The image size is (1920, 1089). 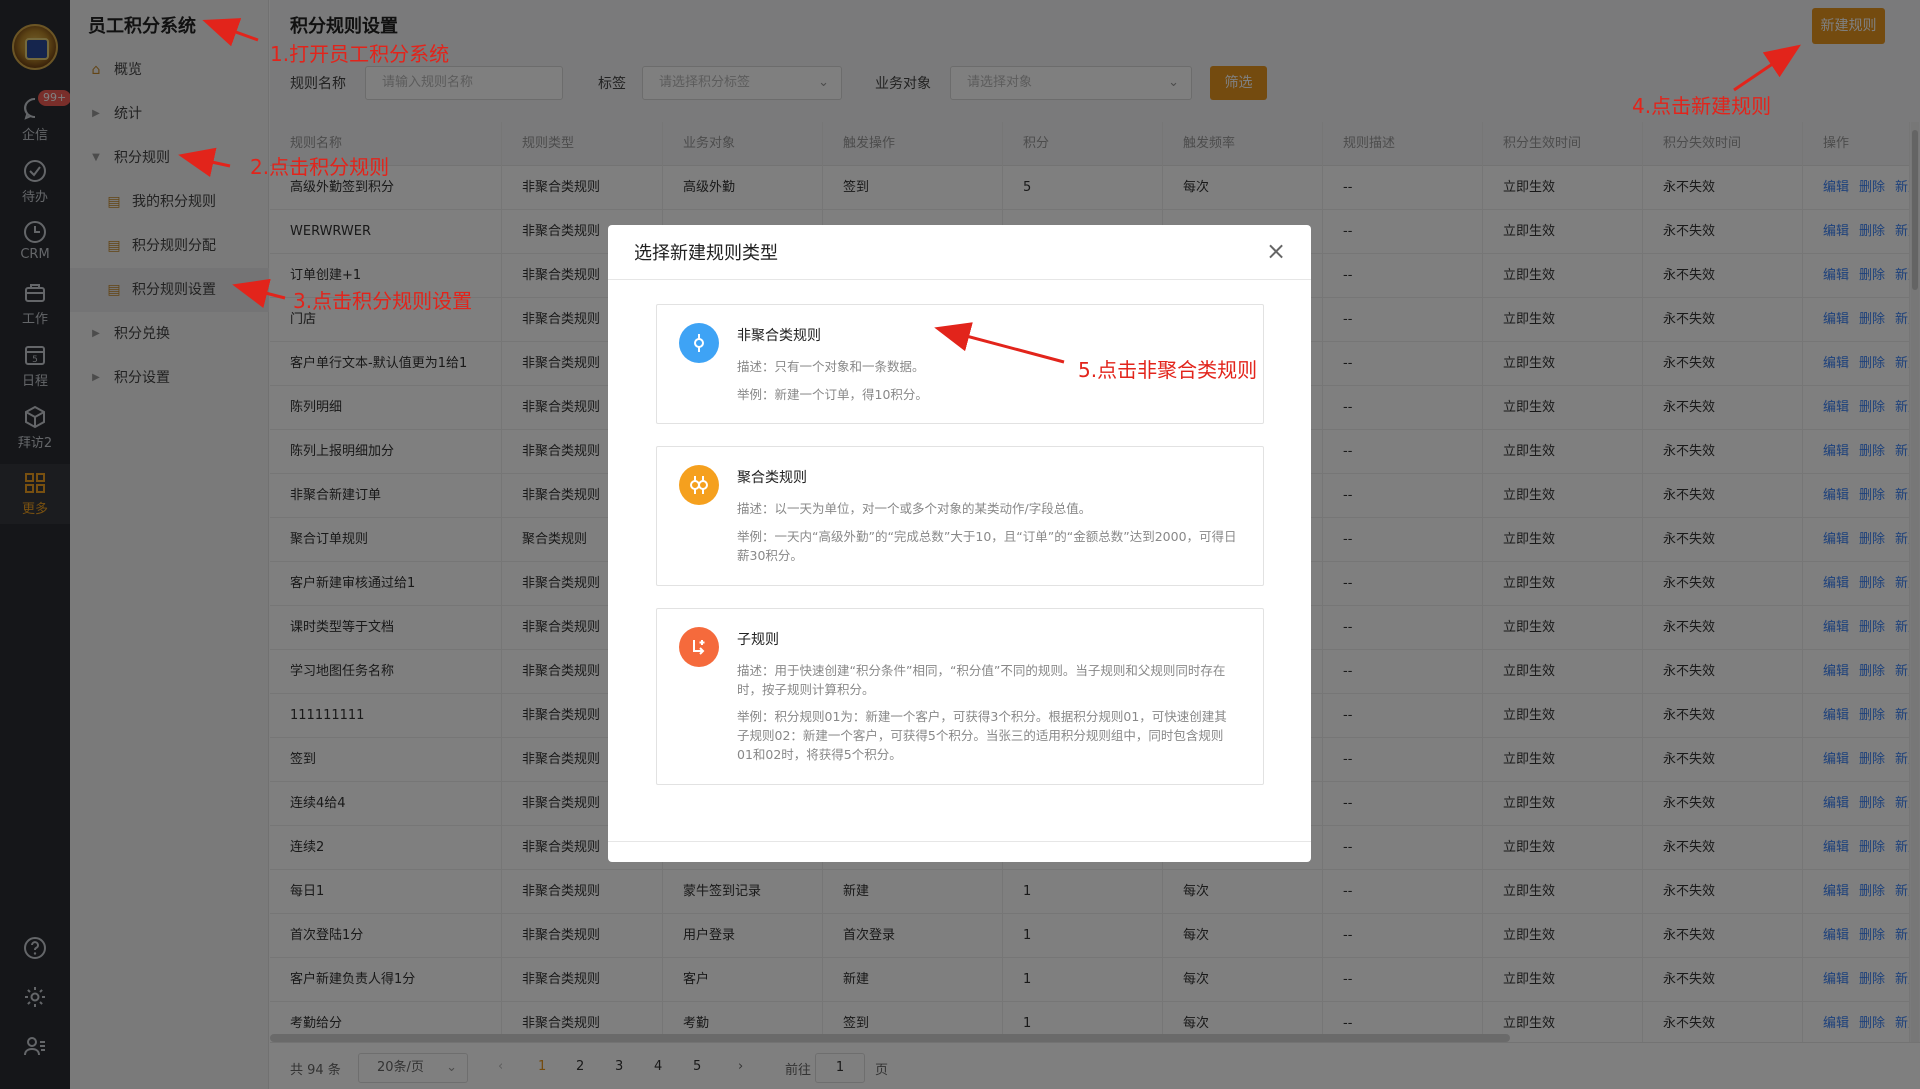 What do you see at coordinates (758, 640) in the screenshot?
I see `rule-type-title: 子规则` at bounding box center [758, 640].